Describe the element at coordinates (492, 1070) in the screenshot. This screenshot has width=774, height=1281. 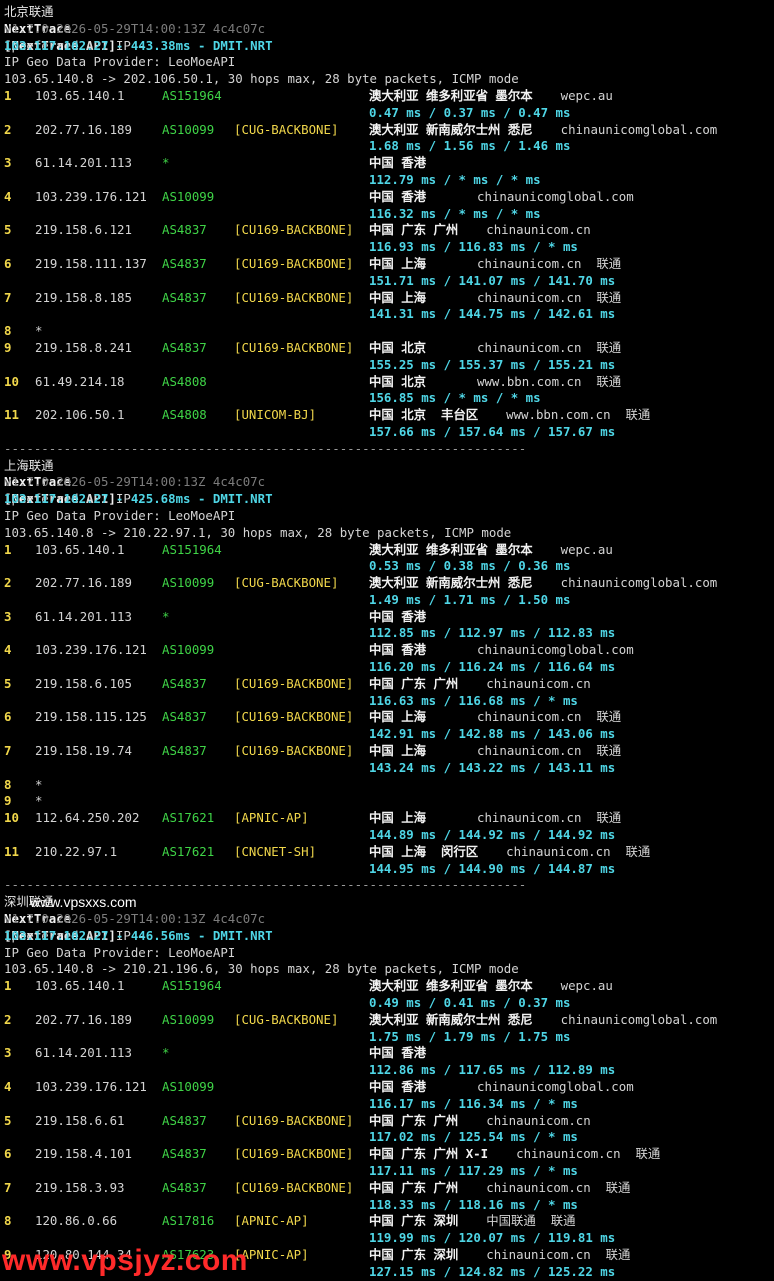
I see `hop-rtt: 112.86 ms / 117.65 ms / 112.89 ms` at that location.